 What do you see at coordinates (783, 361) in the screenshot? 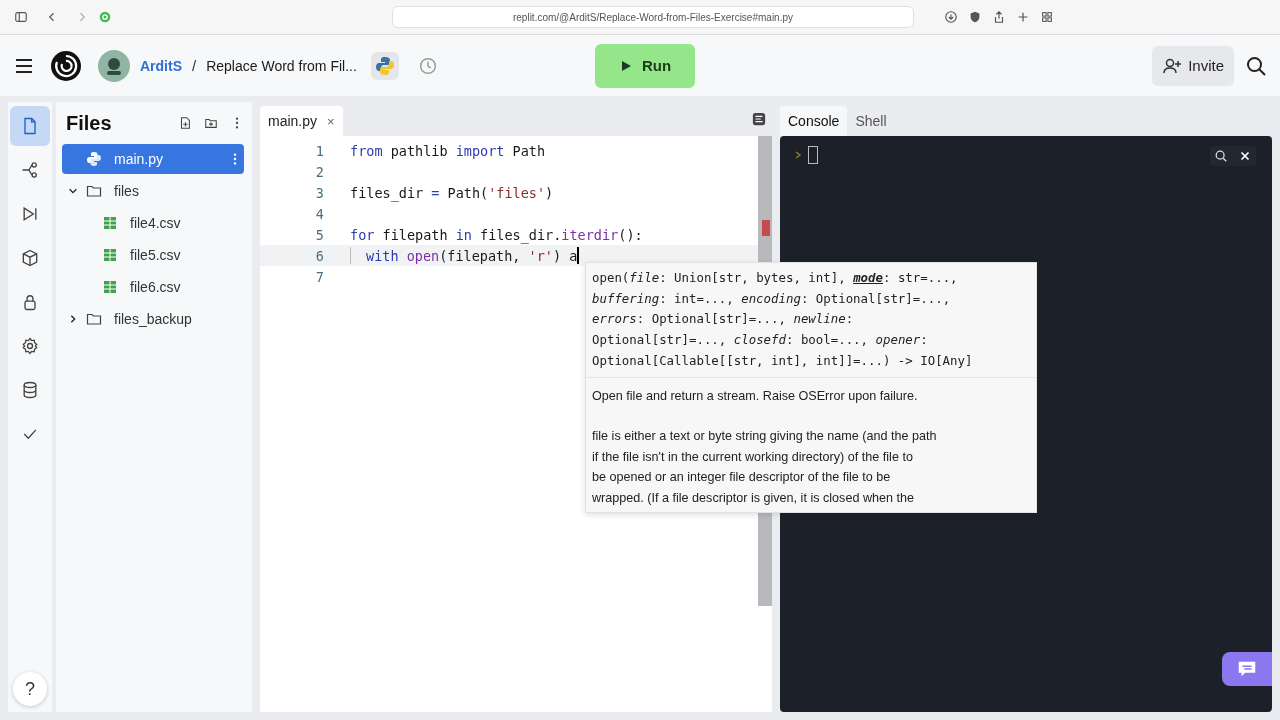
I see `signature-line: Optional[Callable[[str, int], int]]=...) -> IO[Any]` at bounding box center [783, 361].